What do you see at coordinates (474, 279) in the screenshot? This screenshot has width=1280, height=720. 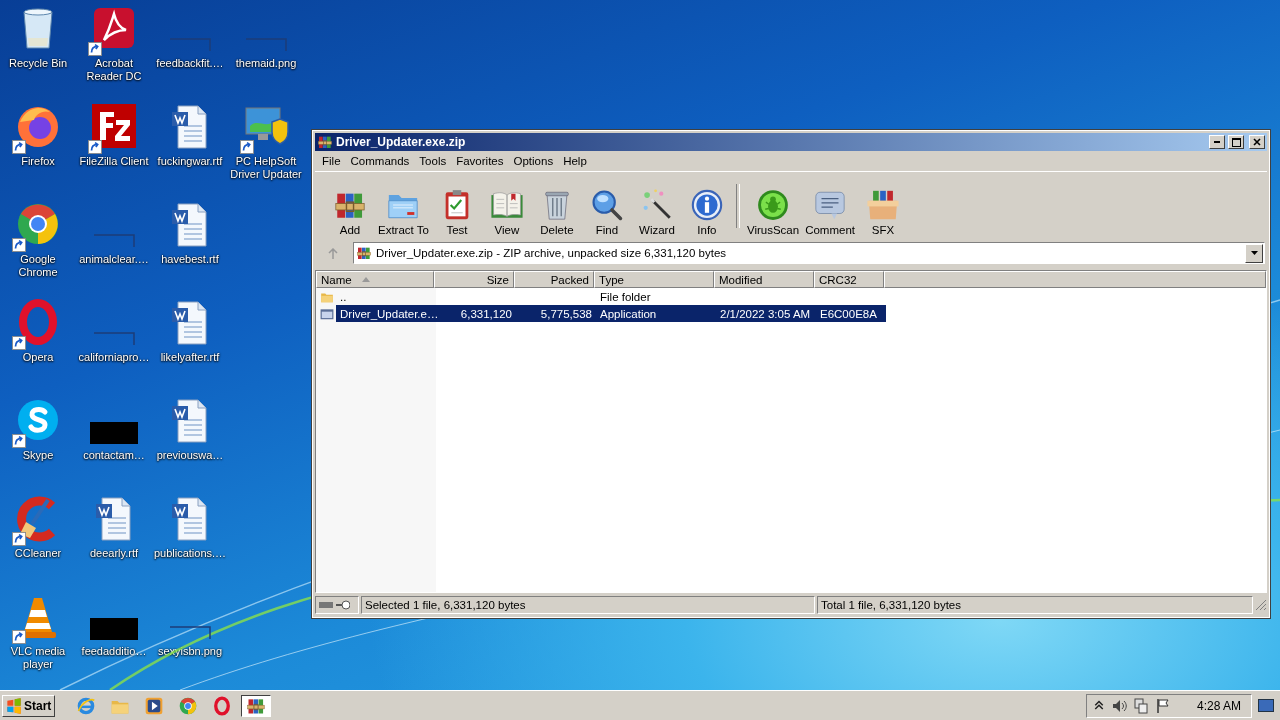 I see `column-header: Size` at bounding box center [474, 279].